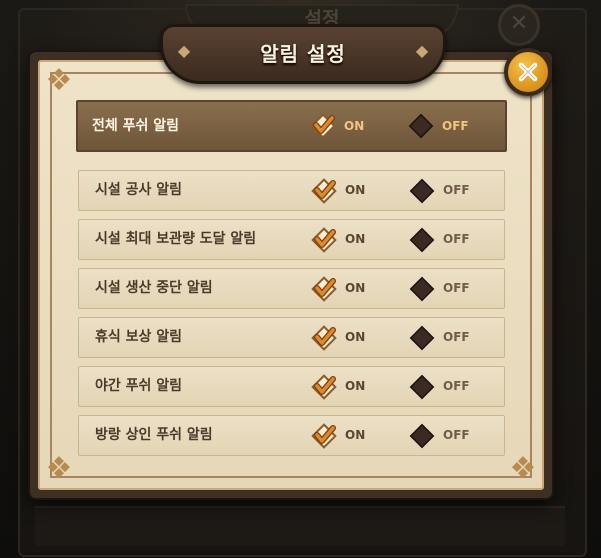 The height and width of the screenshot is (558, 601). What do you see at coordinates (291, 190) in the screenshot?
I see `notification-row: 시설 공사 알림 ON OFF` at bounding box center [291, 190].